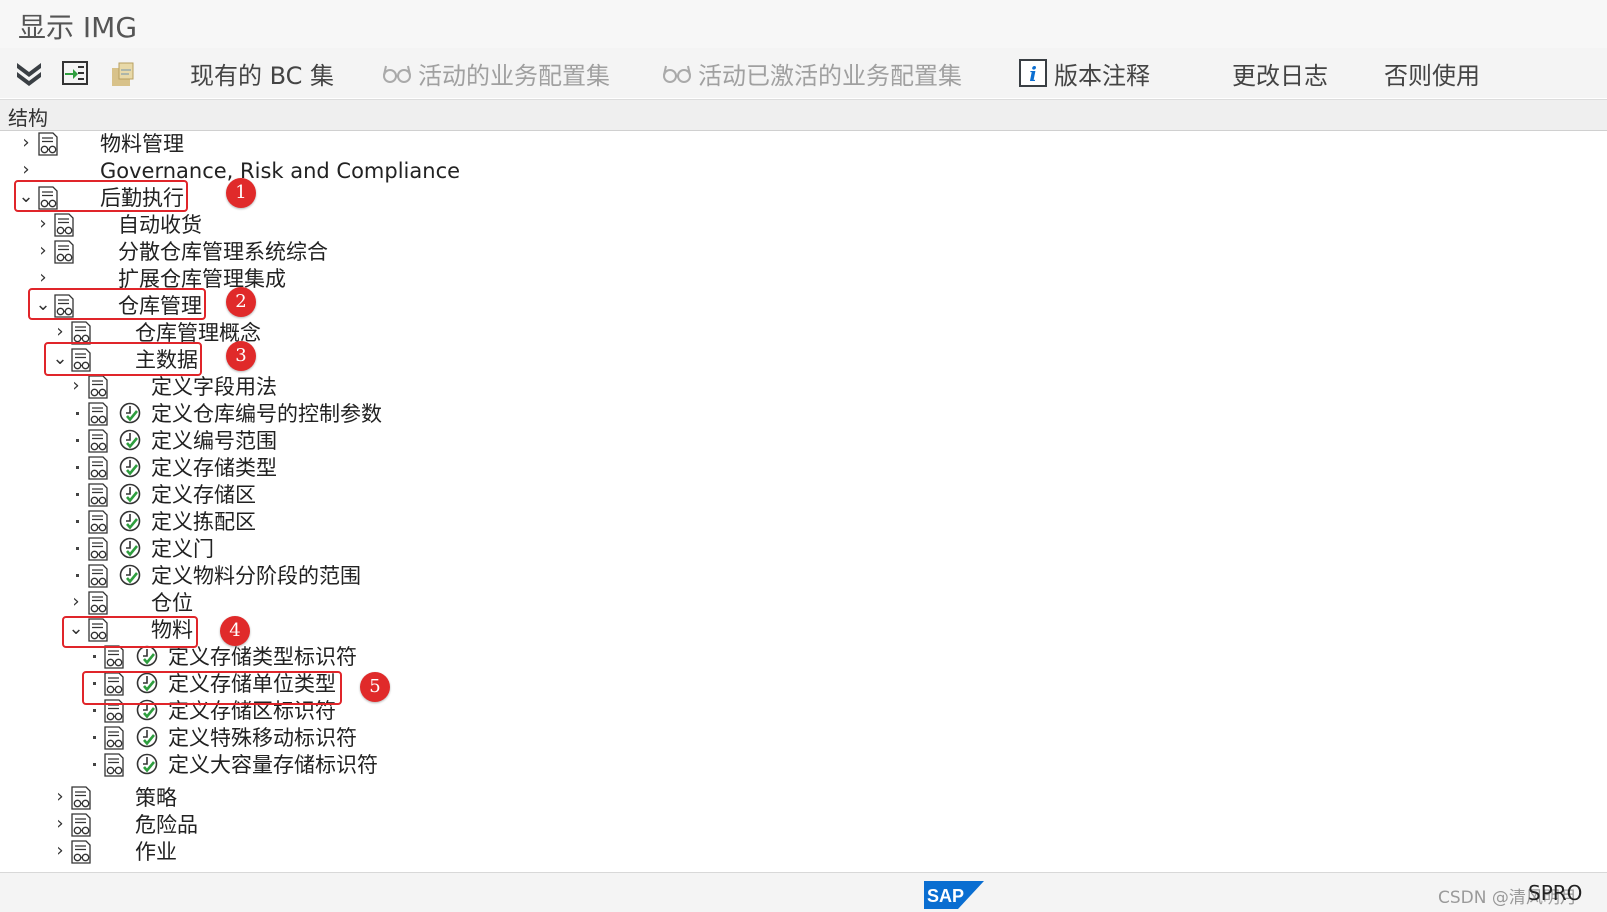  I want to click on double-chevron-down-icon, so click(29, 74).